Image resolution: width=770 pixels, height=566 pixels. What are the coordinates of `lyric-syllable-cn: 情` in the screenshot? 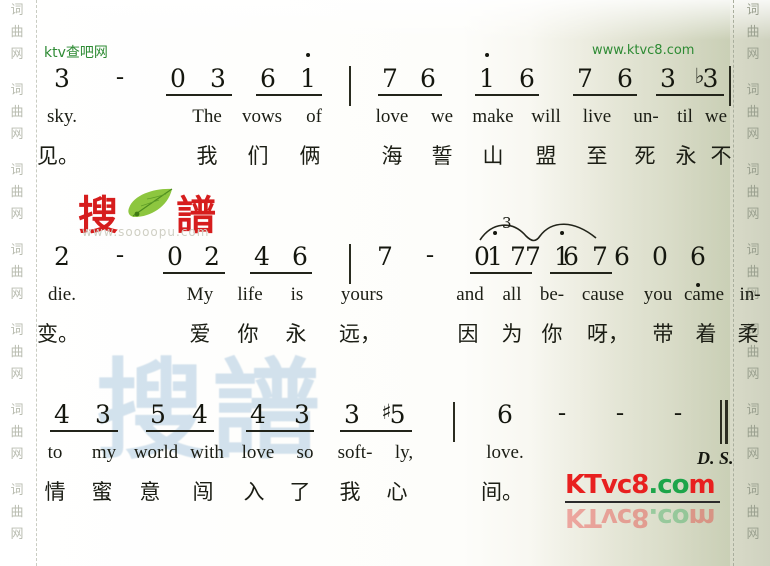 It's located at (55, 492).